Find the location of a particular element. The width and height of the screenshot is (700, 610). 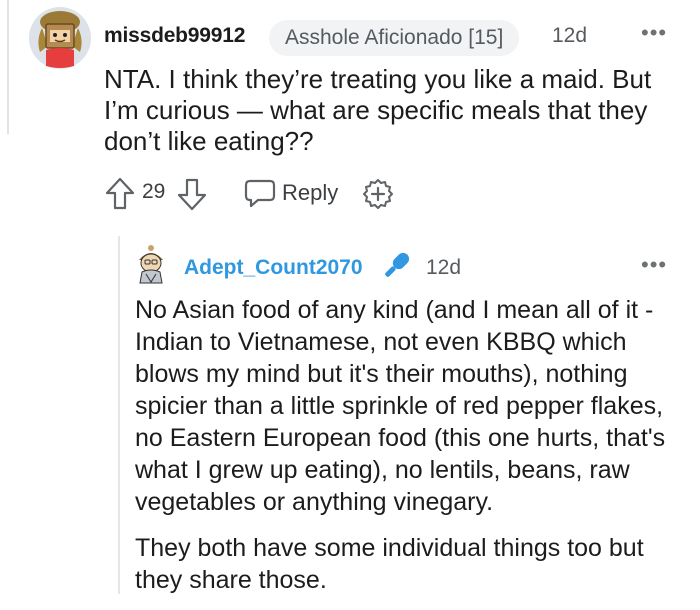

reply-label: Reply is located at coordinates (310, 192).